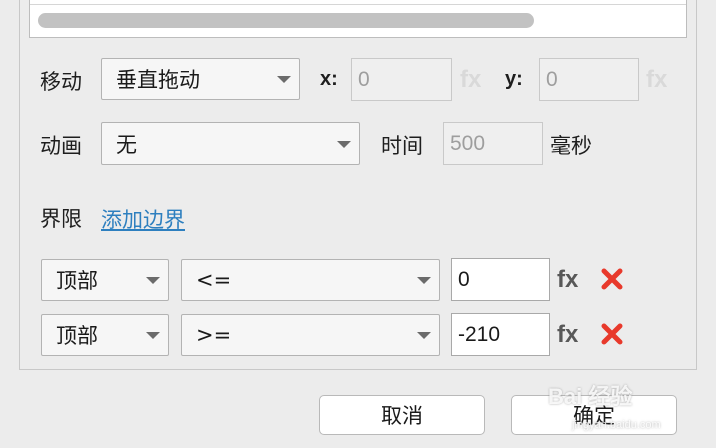 The width and height of the screenshot is (716, 448). Describe the element at coordinates (514, 79) in the screenshot. I see `y-label: y:` at that location.